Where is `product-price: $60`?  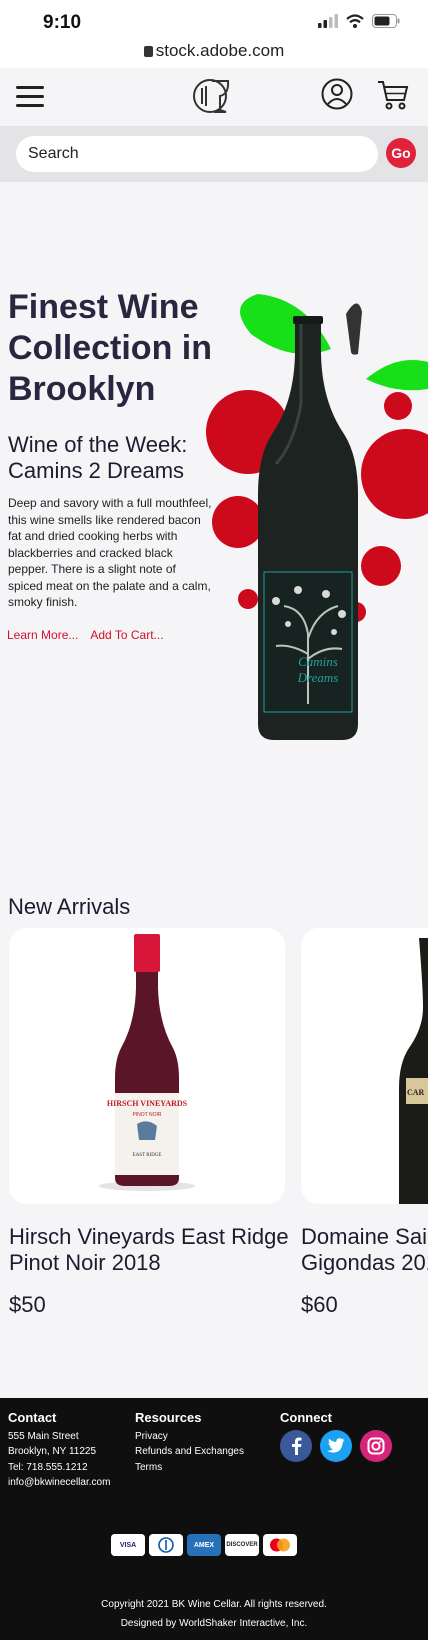
product-price: $60 is located at coordinates (319, 1304).